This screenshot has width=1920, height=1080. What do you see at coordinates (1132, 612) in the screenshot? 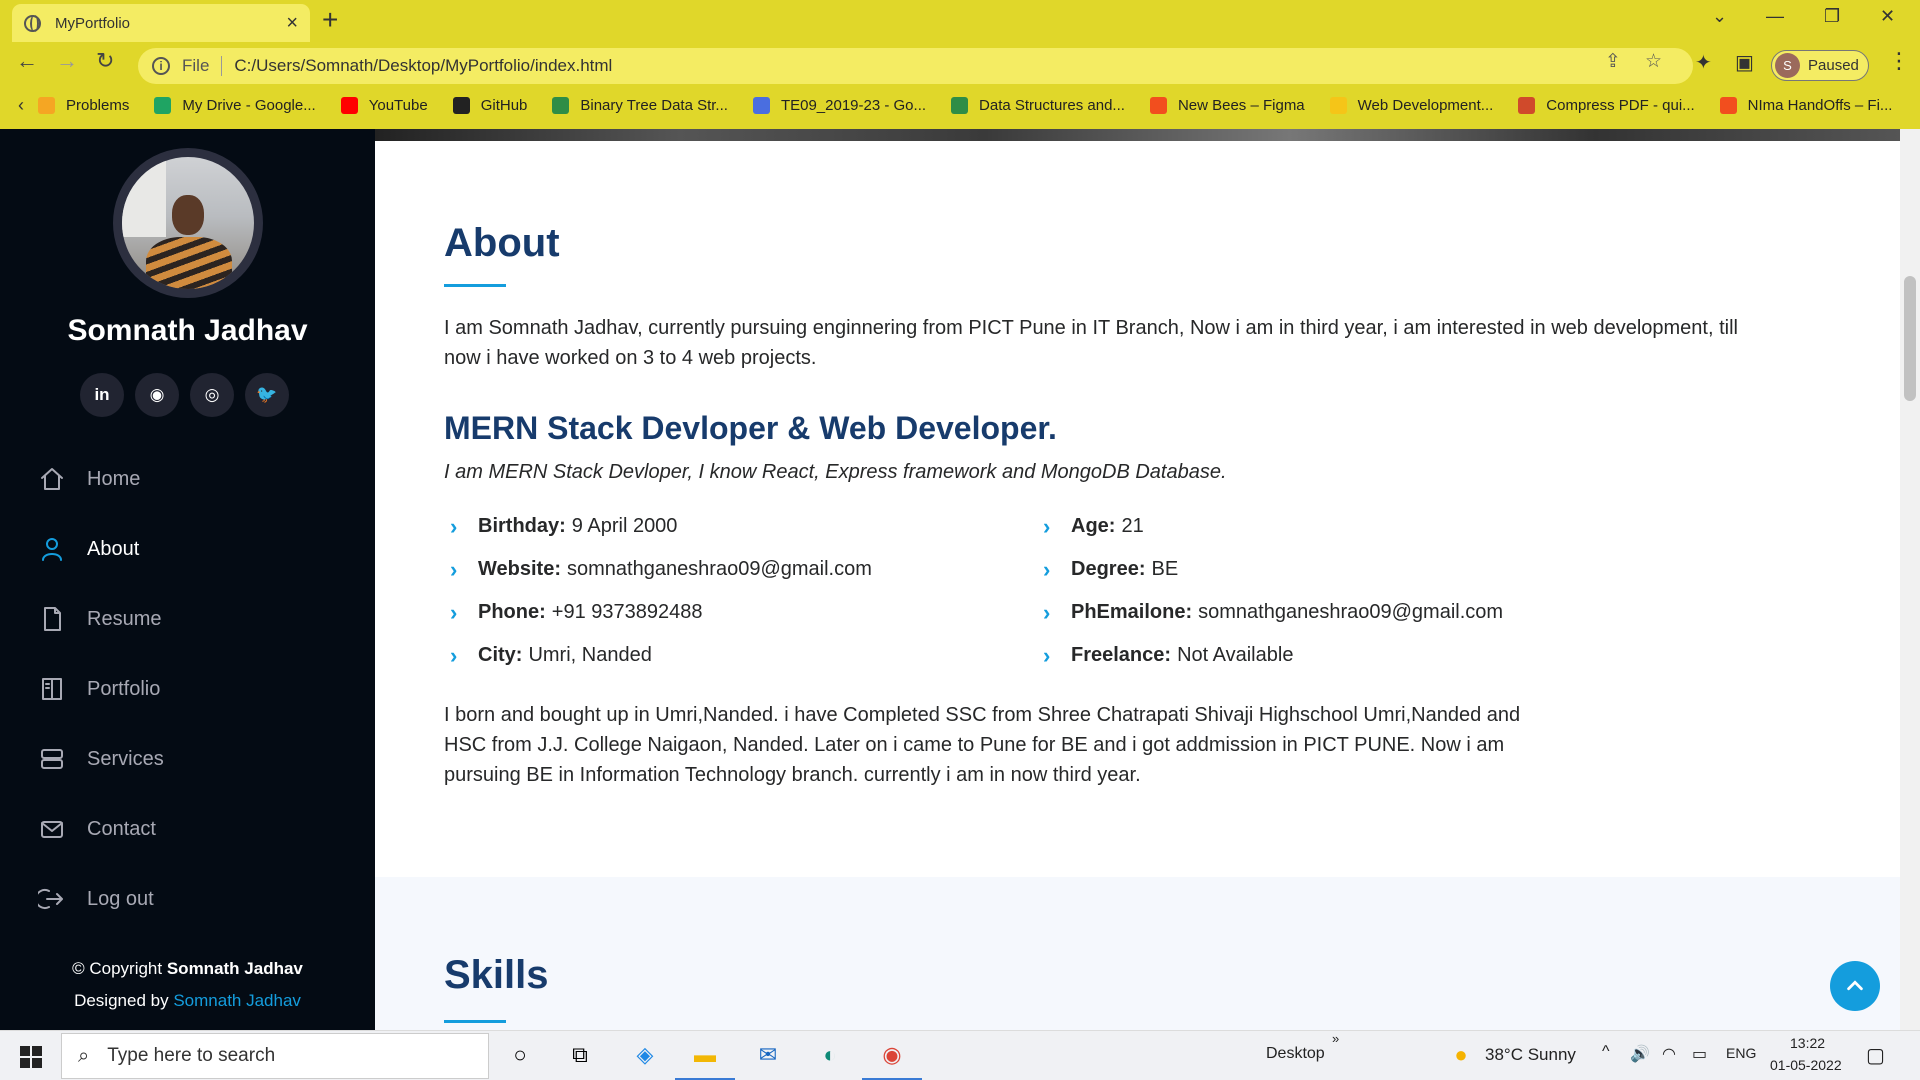
I see `info-label: PhEmailone:` at bounding box center [1132, 612].